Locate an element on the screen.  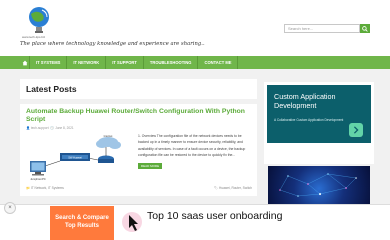
search-icon is located at coordinates (365, 28).